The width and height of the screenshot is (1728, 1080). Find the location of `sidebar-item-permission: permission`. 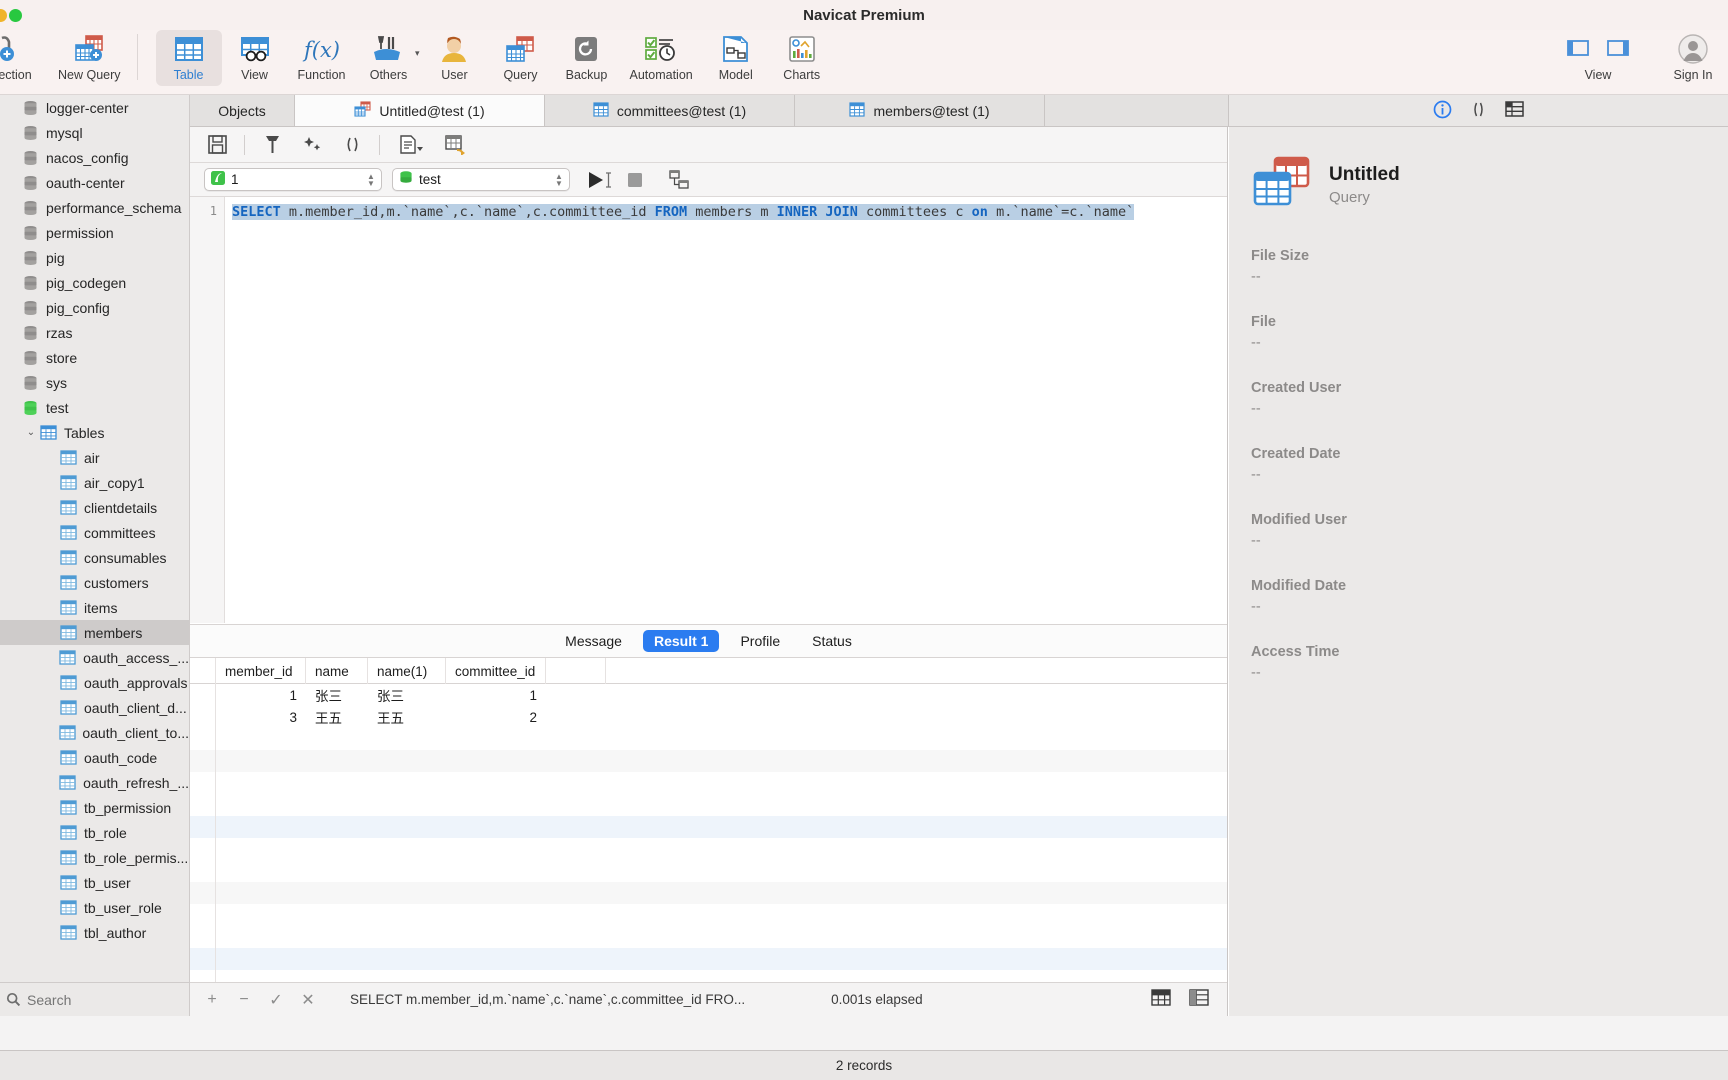

sidebar-item-permission: permission is located at coordinates (94, 232).